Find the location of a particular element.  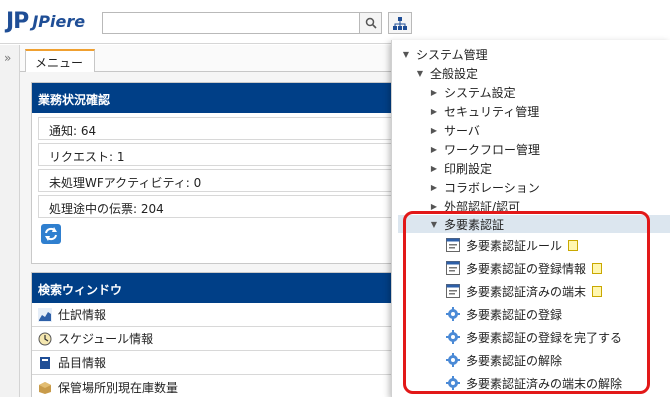

tree-node-workflow: ▶ ワークフロー管理 is located at coordinates (484, 149).